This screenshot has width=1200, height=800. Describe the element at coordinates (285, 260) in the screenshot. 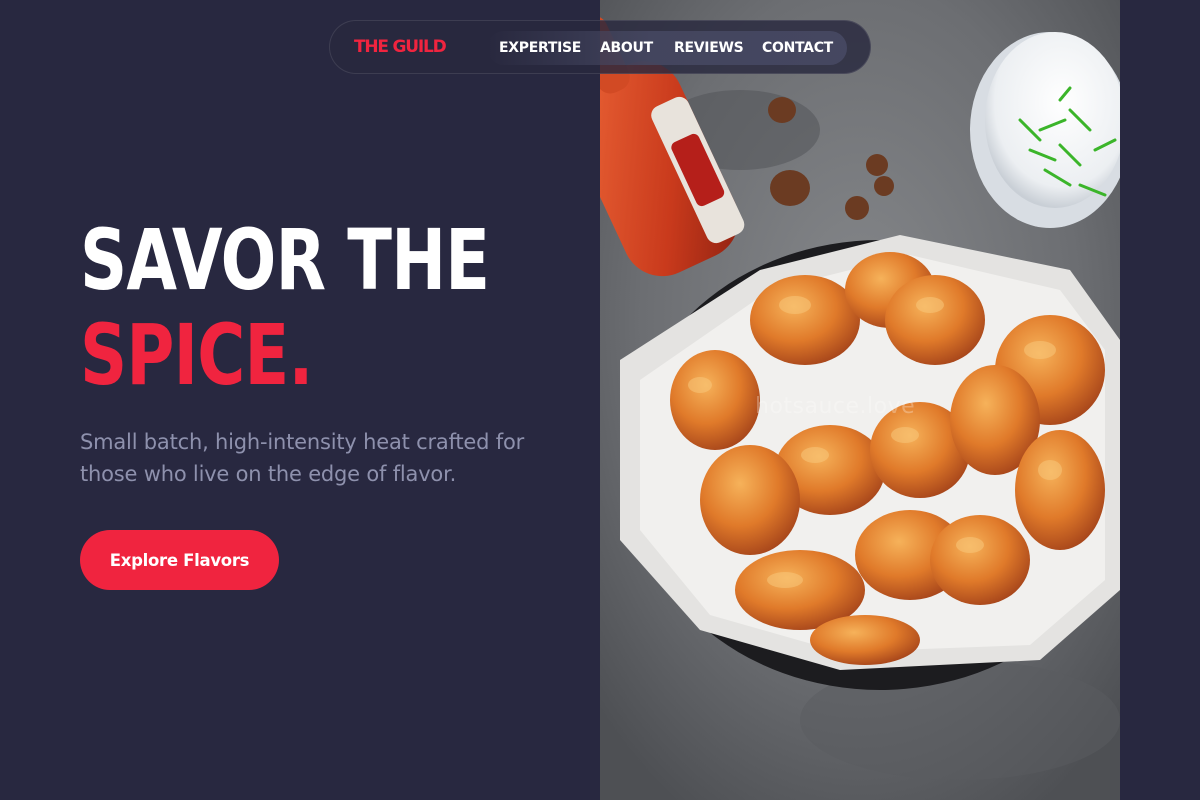

I see `hero-title-line-1: SAVOR THE` at that location.